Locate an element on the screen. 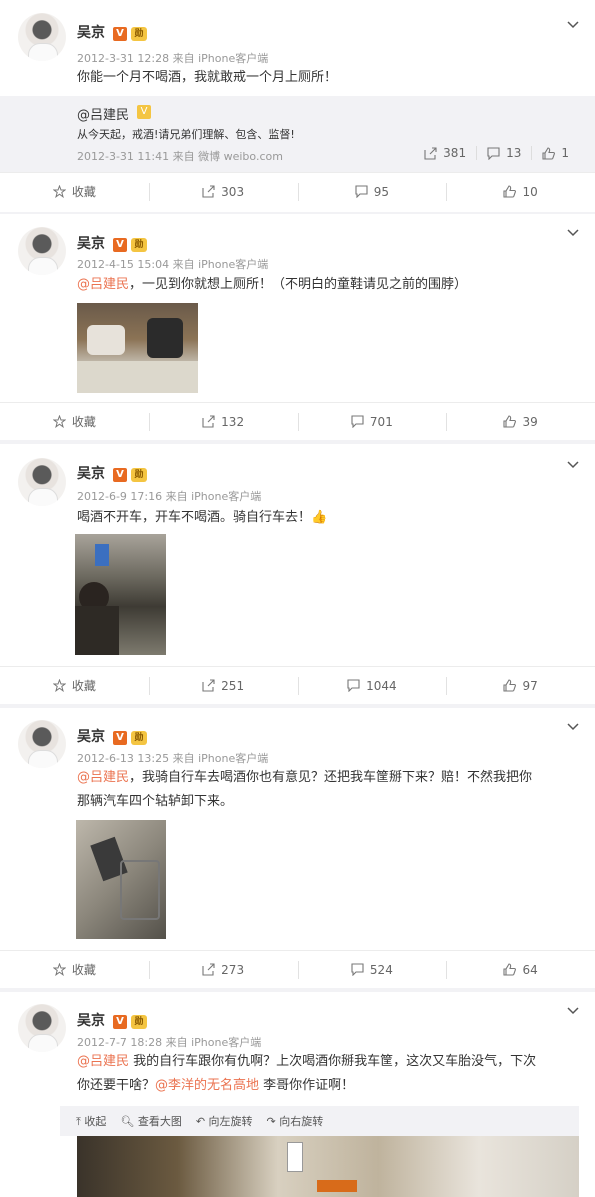  repost-share: 381 is located at coordinates (445, 153).